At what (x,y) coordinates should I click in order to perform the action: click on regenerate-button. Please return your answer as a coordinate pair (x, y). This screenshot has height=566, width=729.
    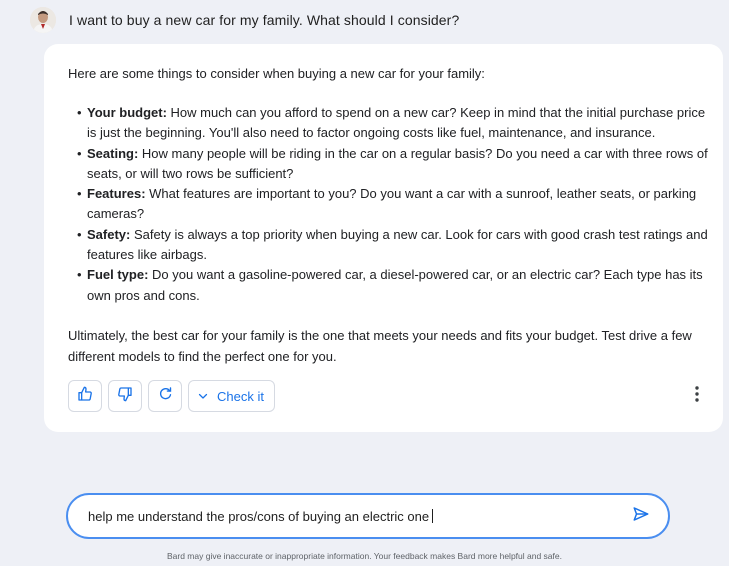
    Looking at the image, I should click on (165, 396).